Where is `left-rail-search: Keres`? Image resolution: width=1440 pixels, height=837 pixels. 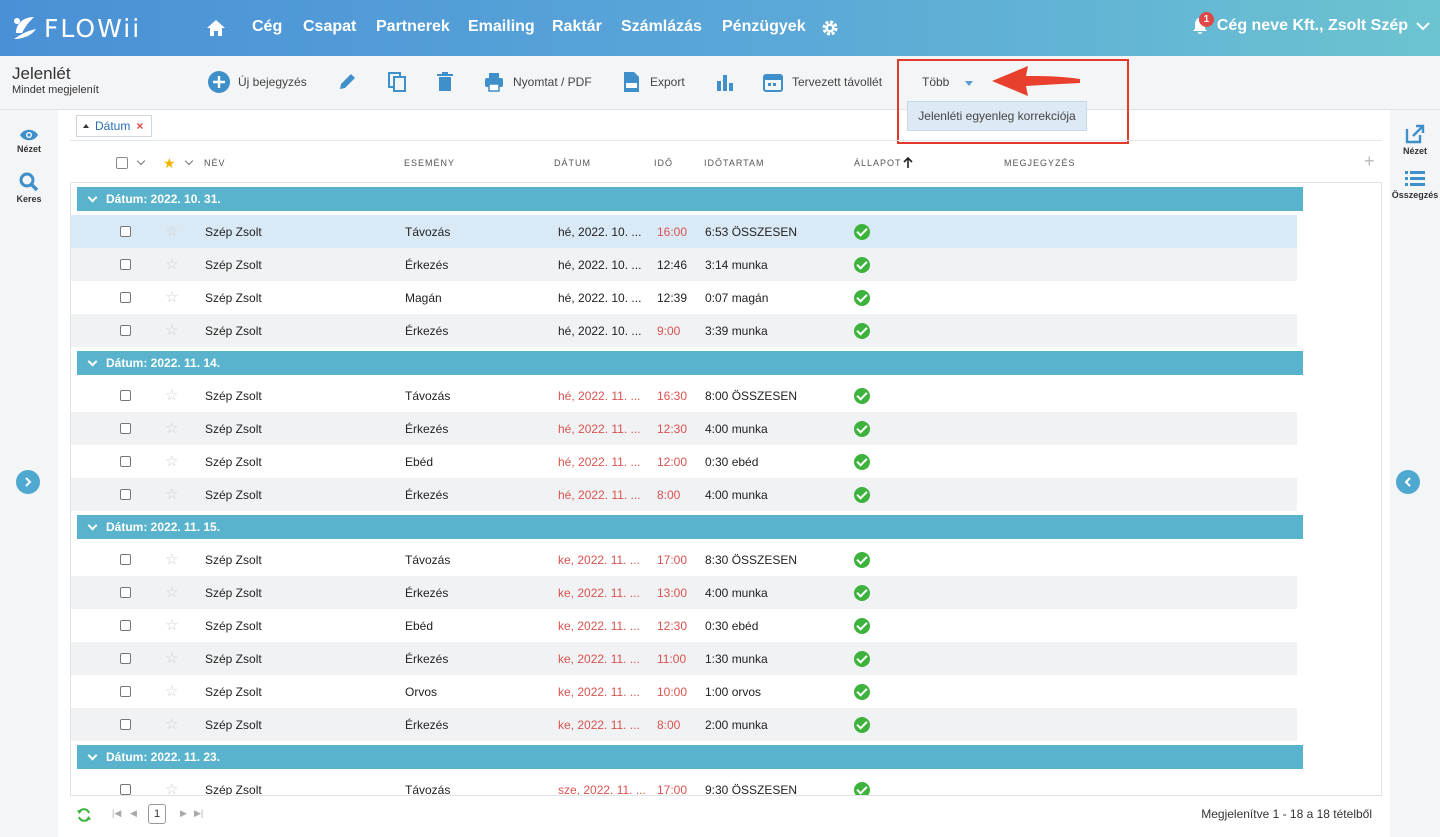 left-rail-search: Keres is located at coordinates (29, 188).